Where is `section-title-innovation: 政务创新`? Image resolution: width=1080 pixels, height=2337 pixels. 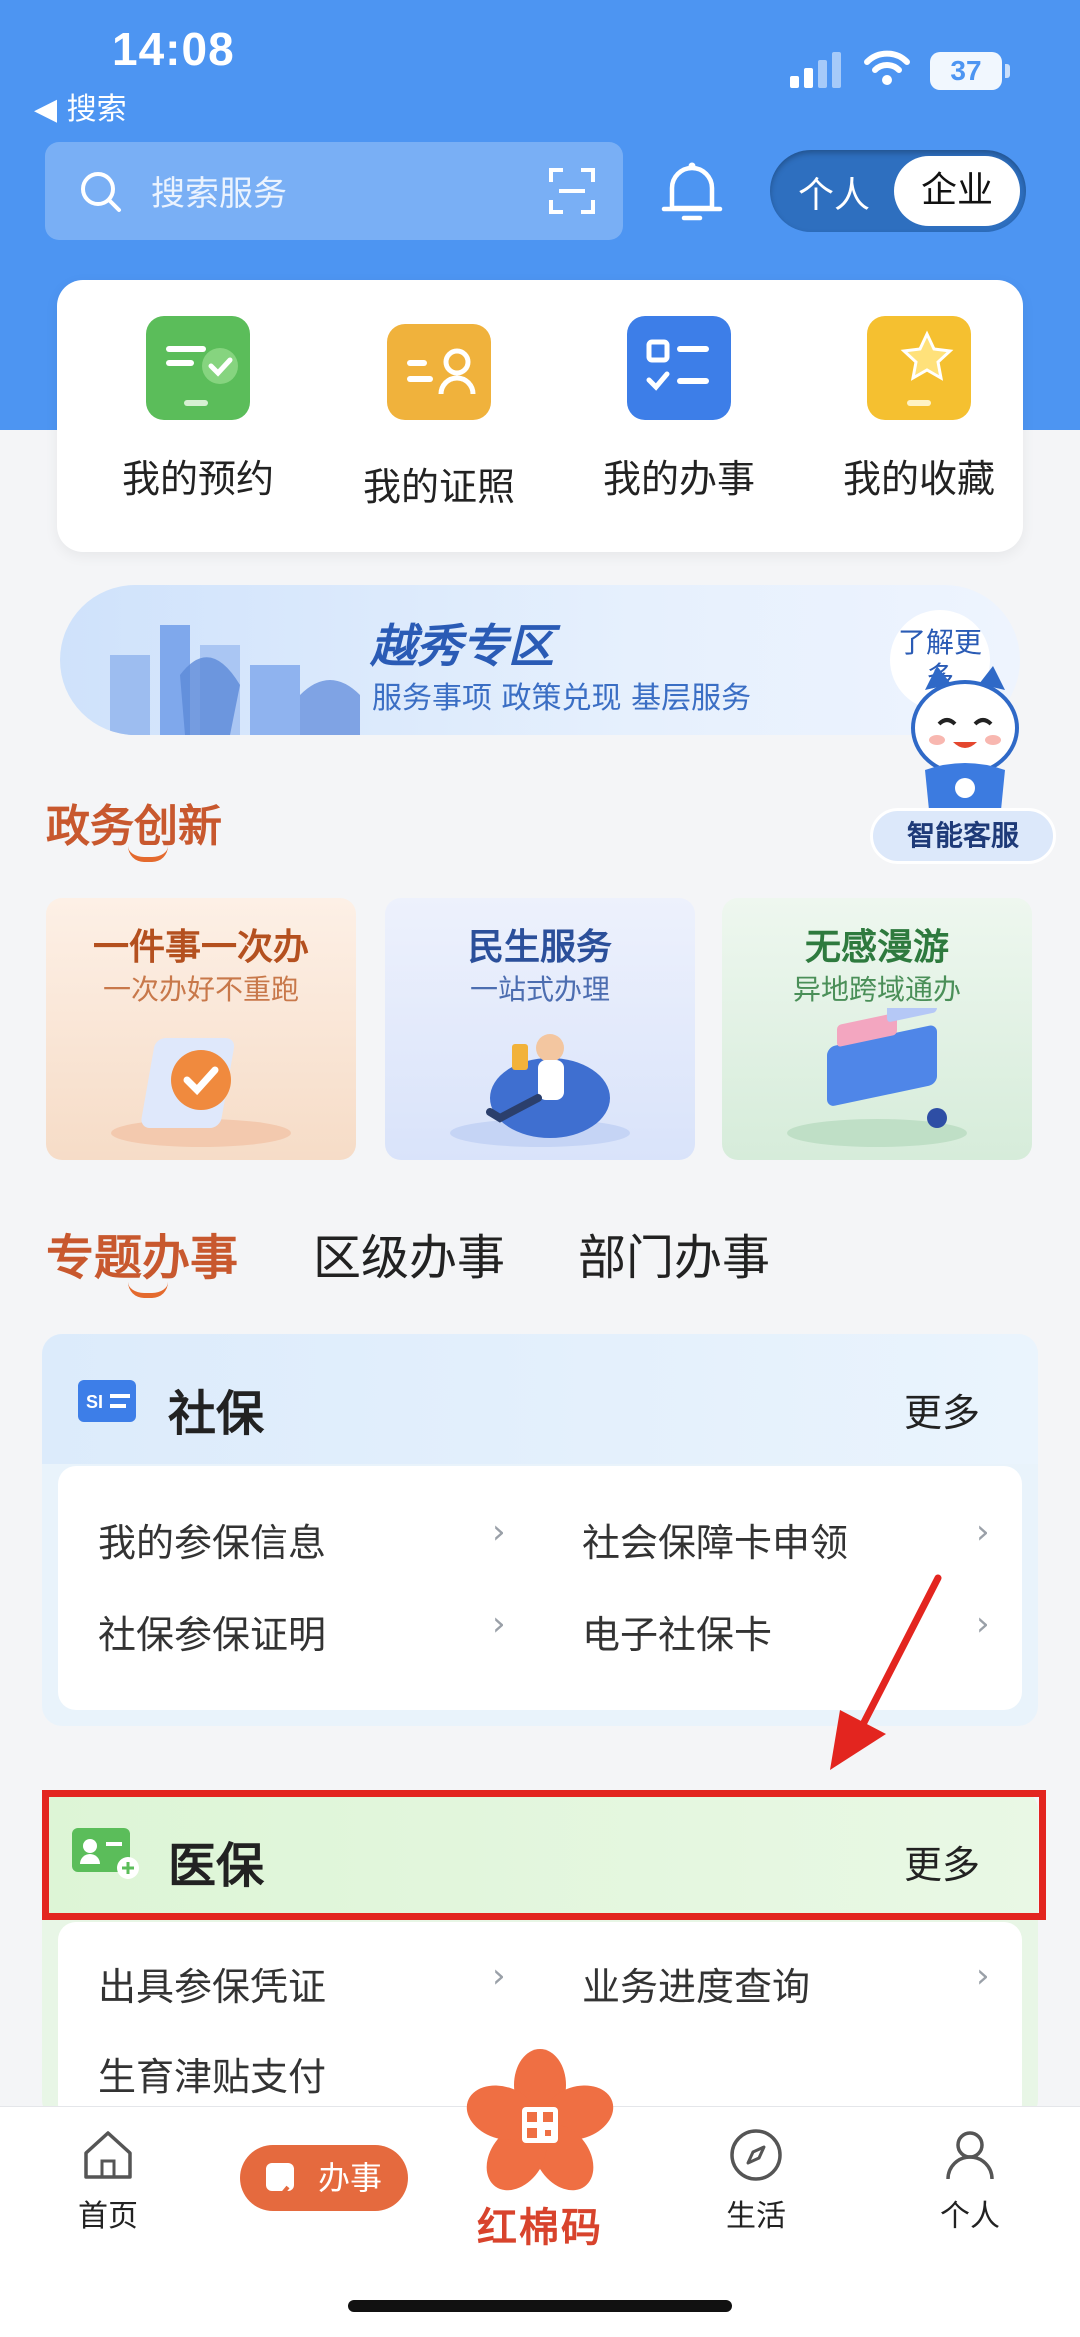 section-title-innovation: 政务创新 is located at coordinates (134, 826).